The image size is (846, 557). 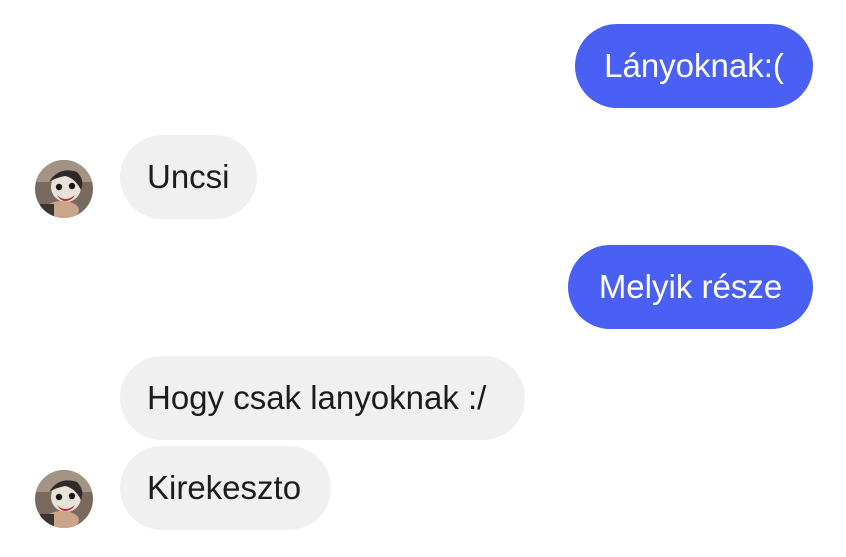 What do you see at coordinates (694, 66) in the screenshot?
I see `outgoing-message-bubble: Lányoknak:(` at bounding box center [694, 66].